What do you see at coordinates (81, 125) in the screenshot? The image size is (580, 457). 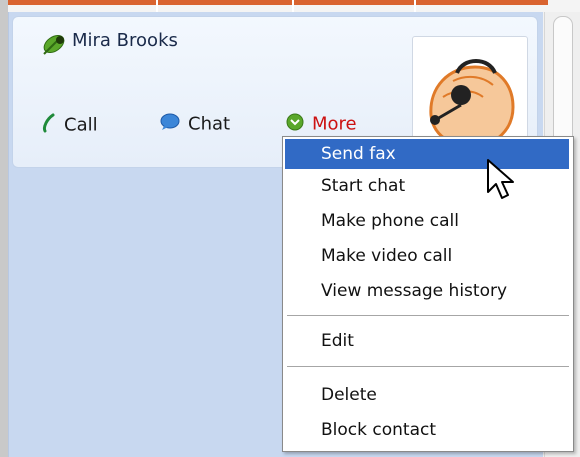 I see `call-label: Call` at bounding box center [81, 125].